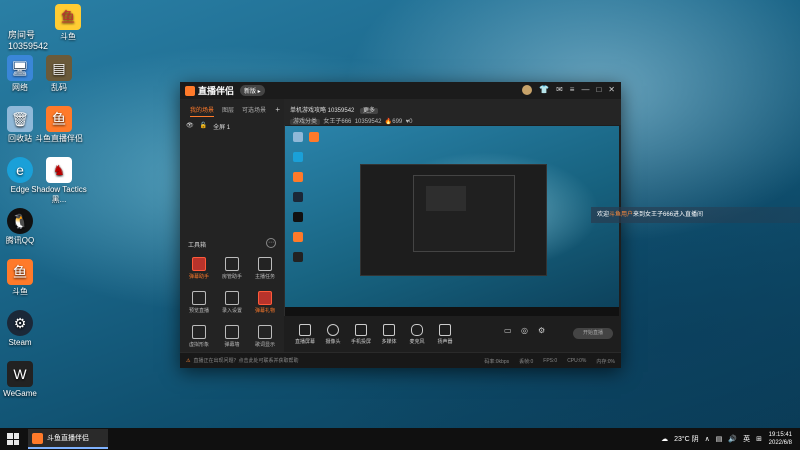  What do you see at coordinates (197, 246) in the screenshot?
I see `toolbox-title: 工具箱` at bounding box center [197, 246].